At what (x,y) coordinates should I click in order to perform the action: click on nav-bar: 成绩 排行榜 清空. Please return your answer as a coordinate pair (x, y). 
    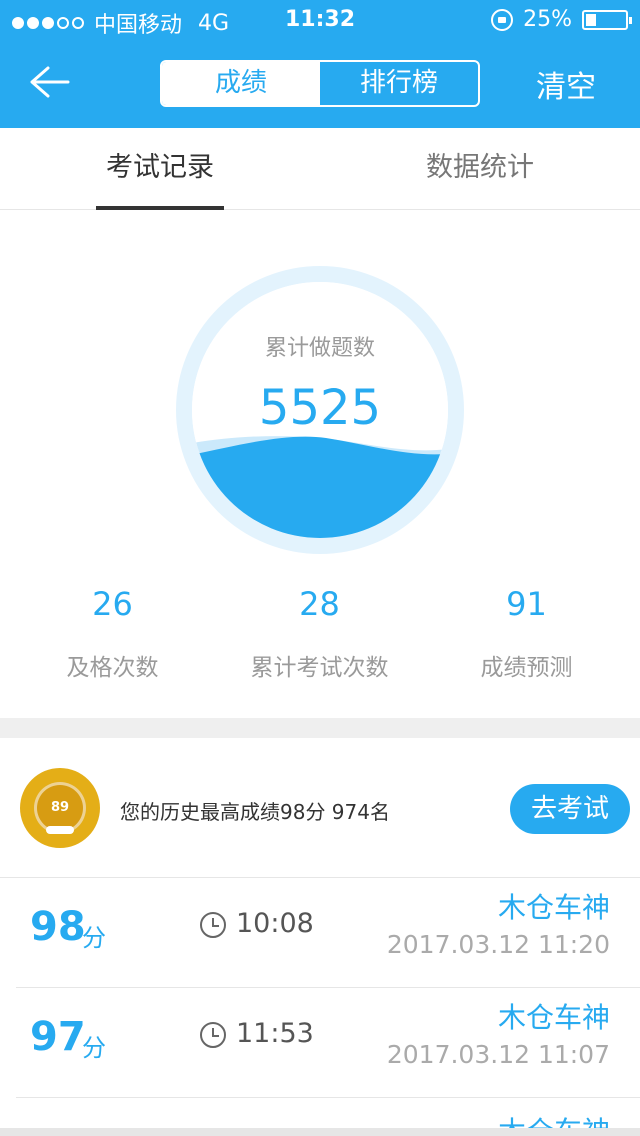
    Looking at the image, I should click on (320, 84).